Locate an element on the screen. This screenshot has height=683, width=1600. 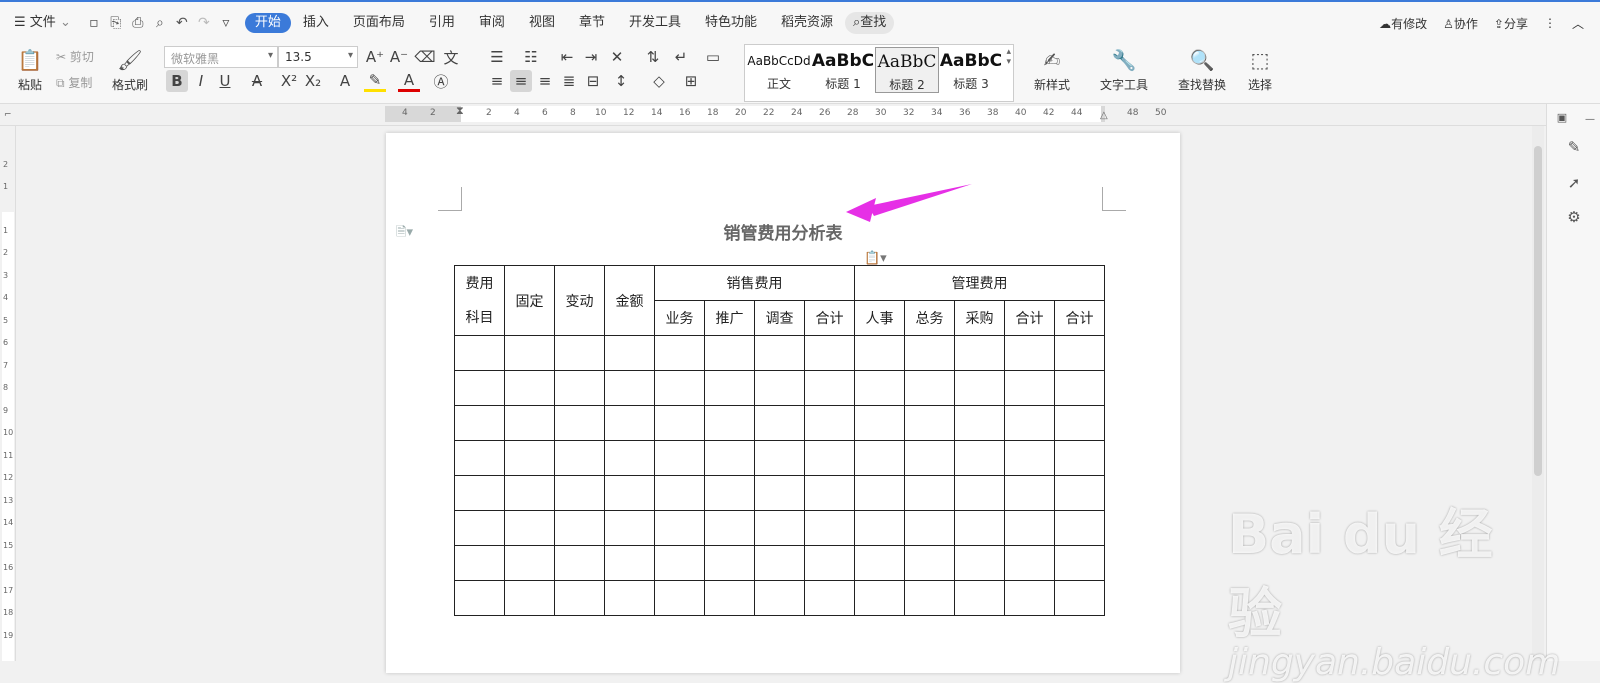
pointer-icon: ➚ is located at coordinates (1574, 183).